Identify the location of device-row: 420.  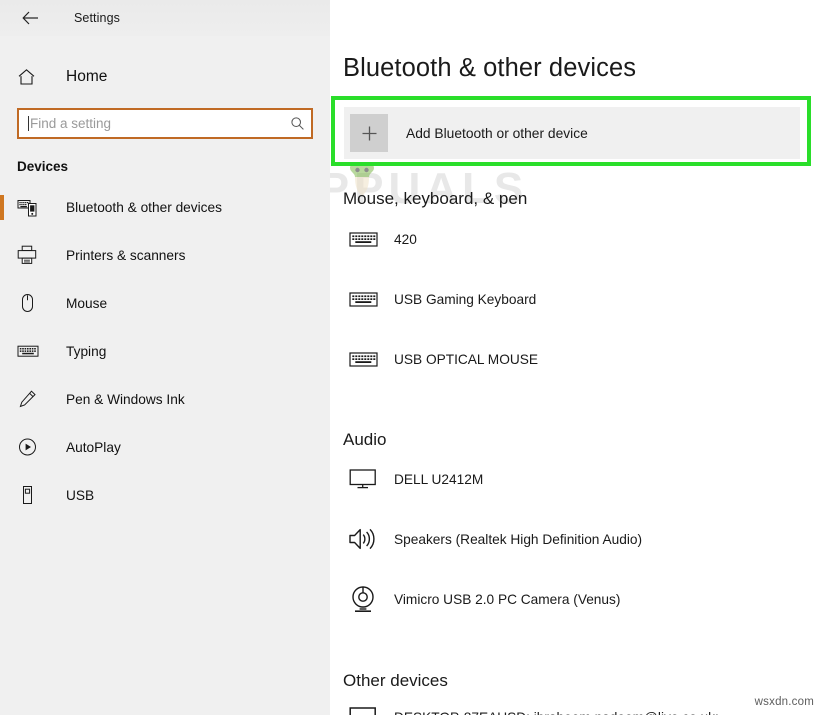
(573, 239).